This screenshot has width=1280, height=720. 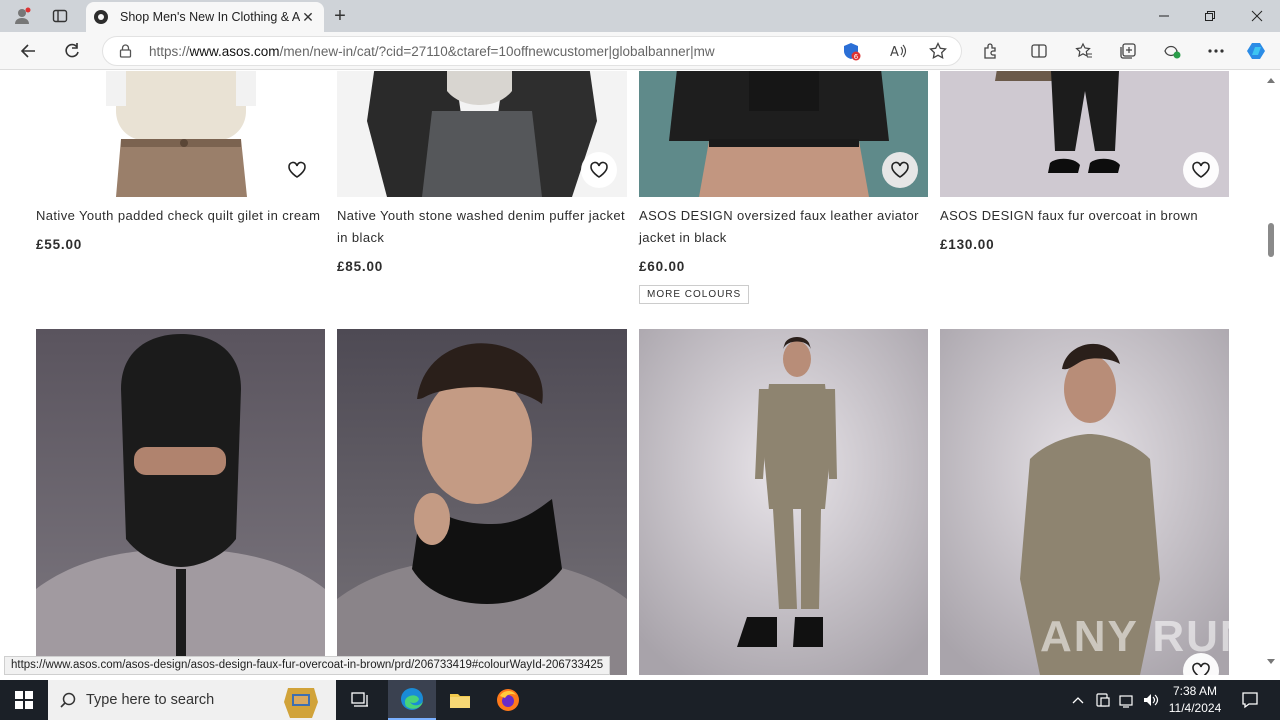 I want to click on url-scheme: https://, so click(x=169, y=51).